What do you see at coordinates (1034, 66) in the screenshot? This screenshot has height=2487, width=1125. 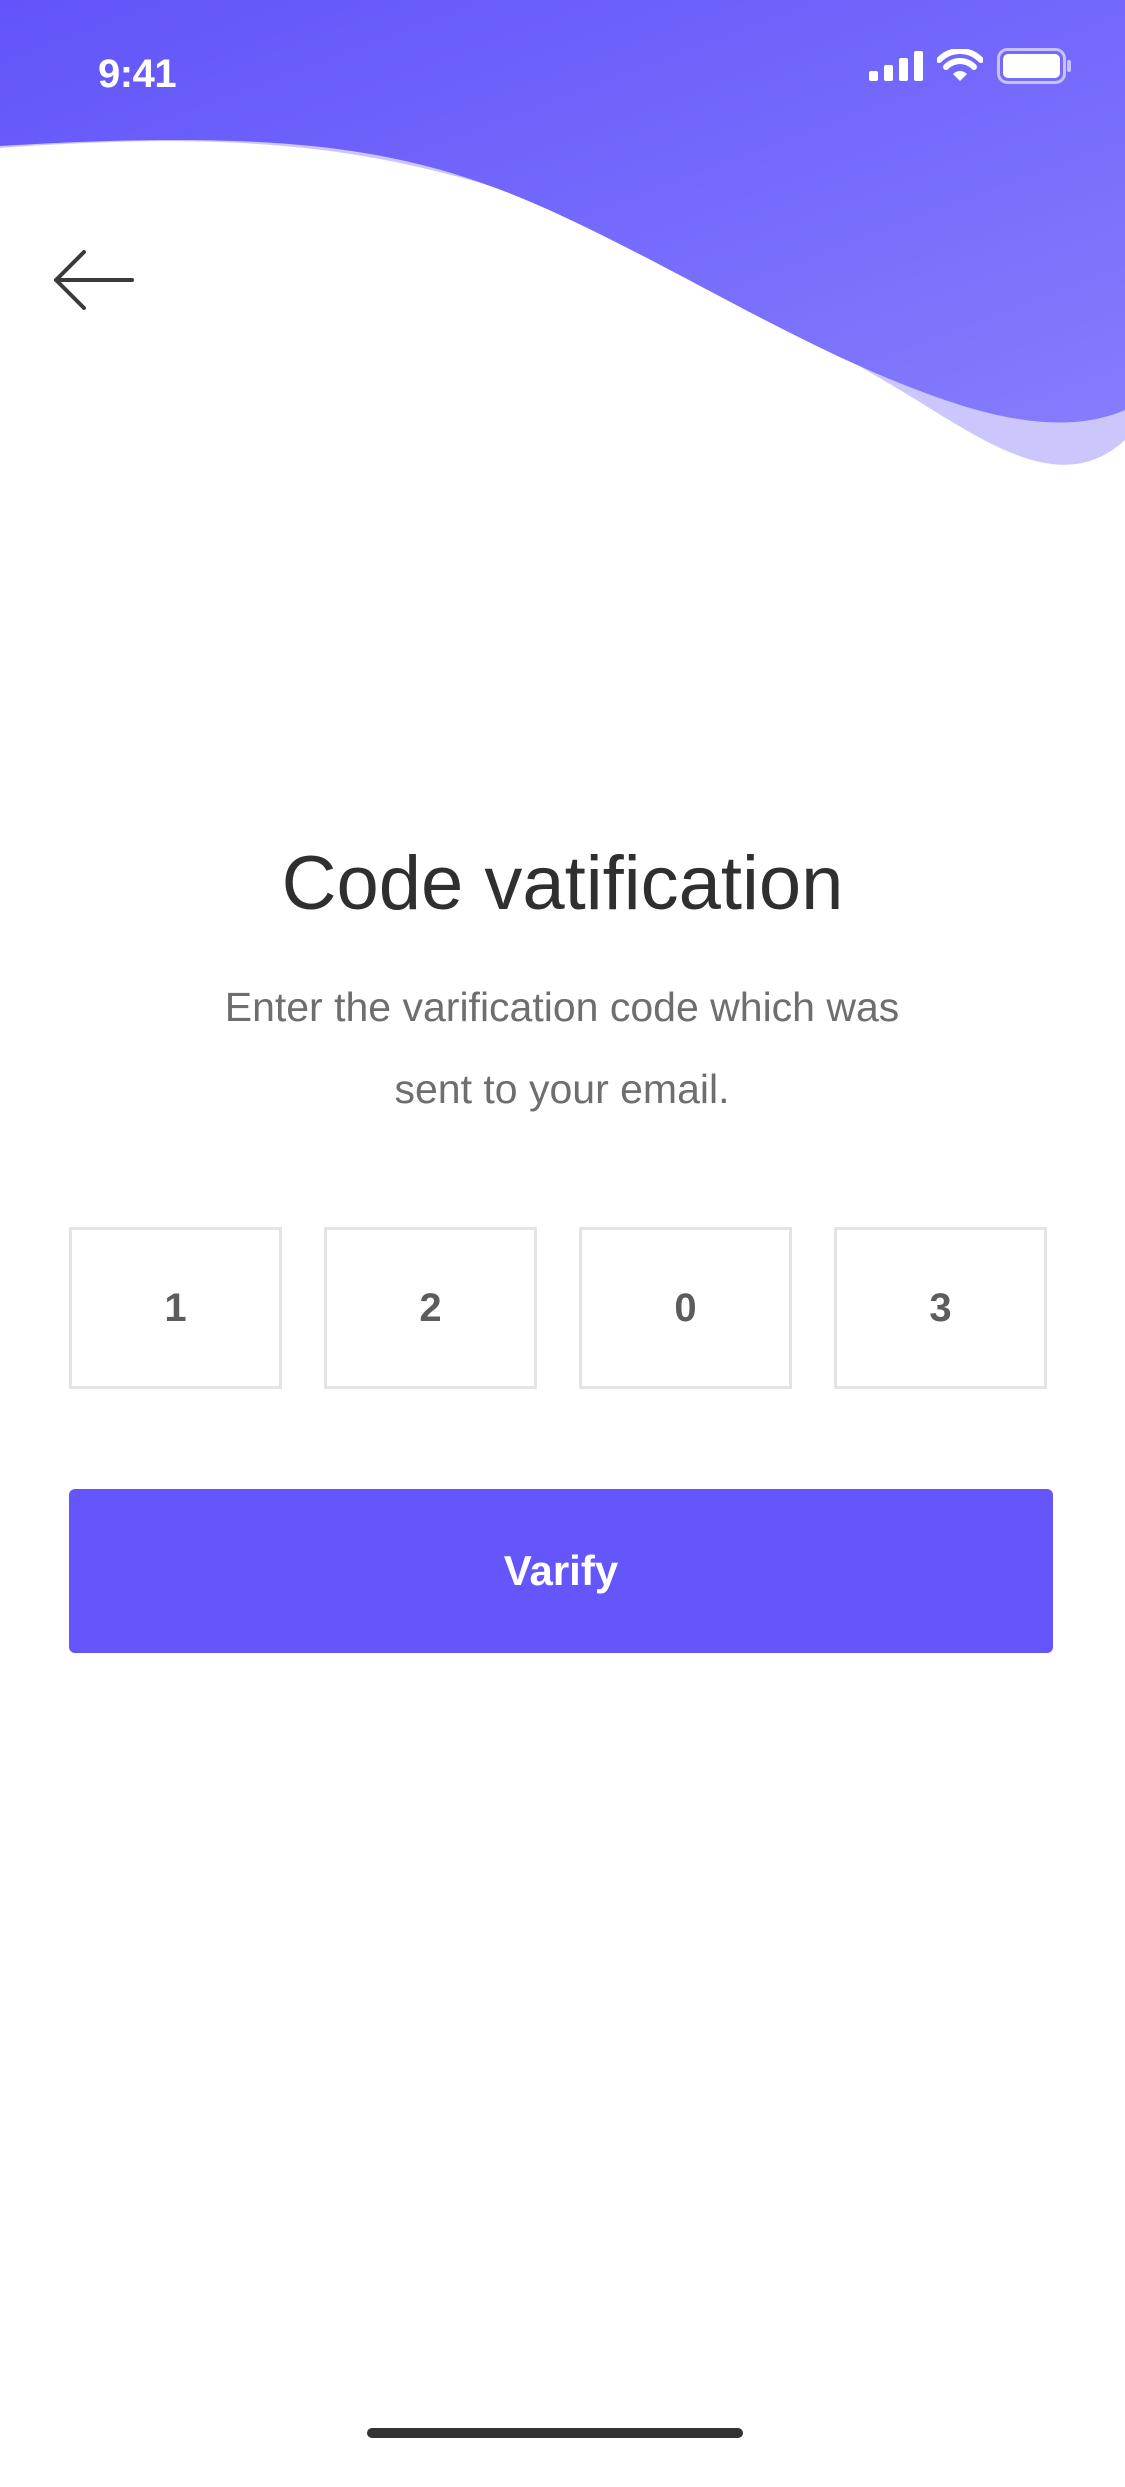 I see `battery-icon` at bounding box center [1034, 66].